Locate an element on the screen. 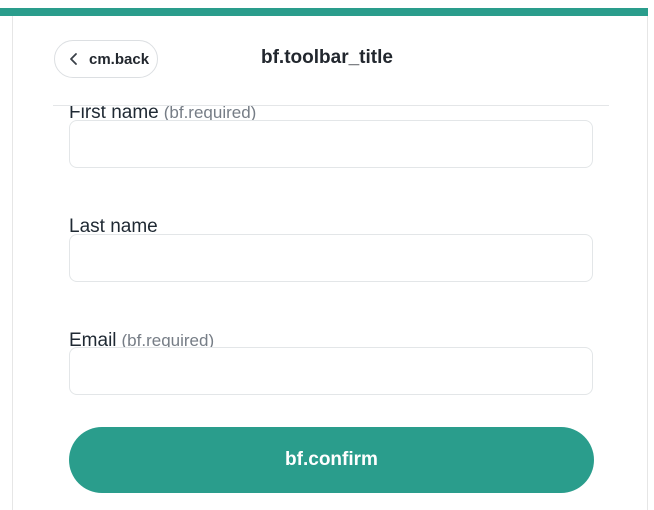 The height and width of the screenshot is (510, 654). back-button-label: cm.back is located at coordinates (119, 59).